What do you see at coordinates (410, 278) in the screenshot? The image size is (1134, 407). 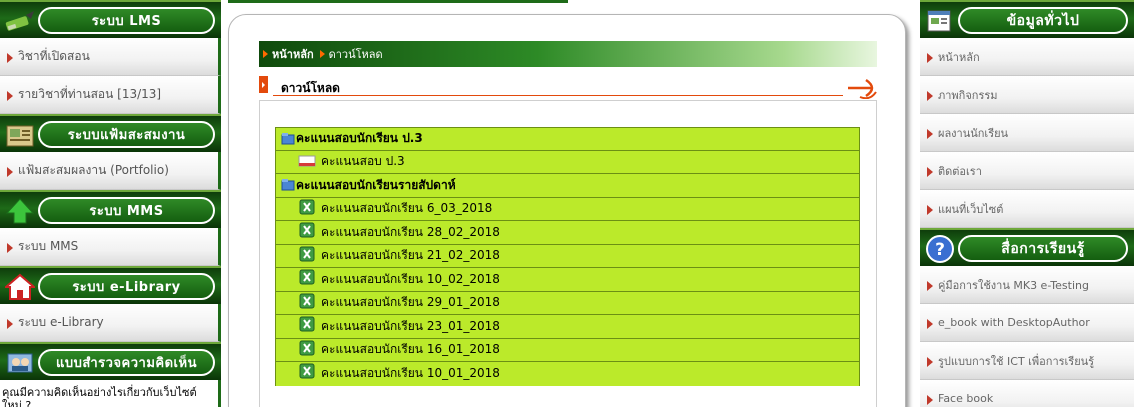 I see `file-label: คะแนนสอบนักเรียน 10_02_2018` at bounding box center [410, 278].